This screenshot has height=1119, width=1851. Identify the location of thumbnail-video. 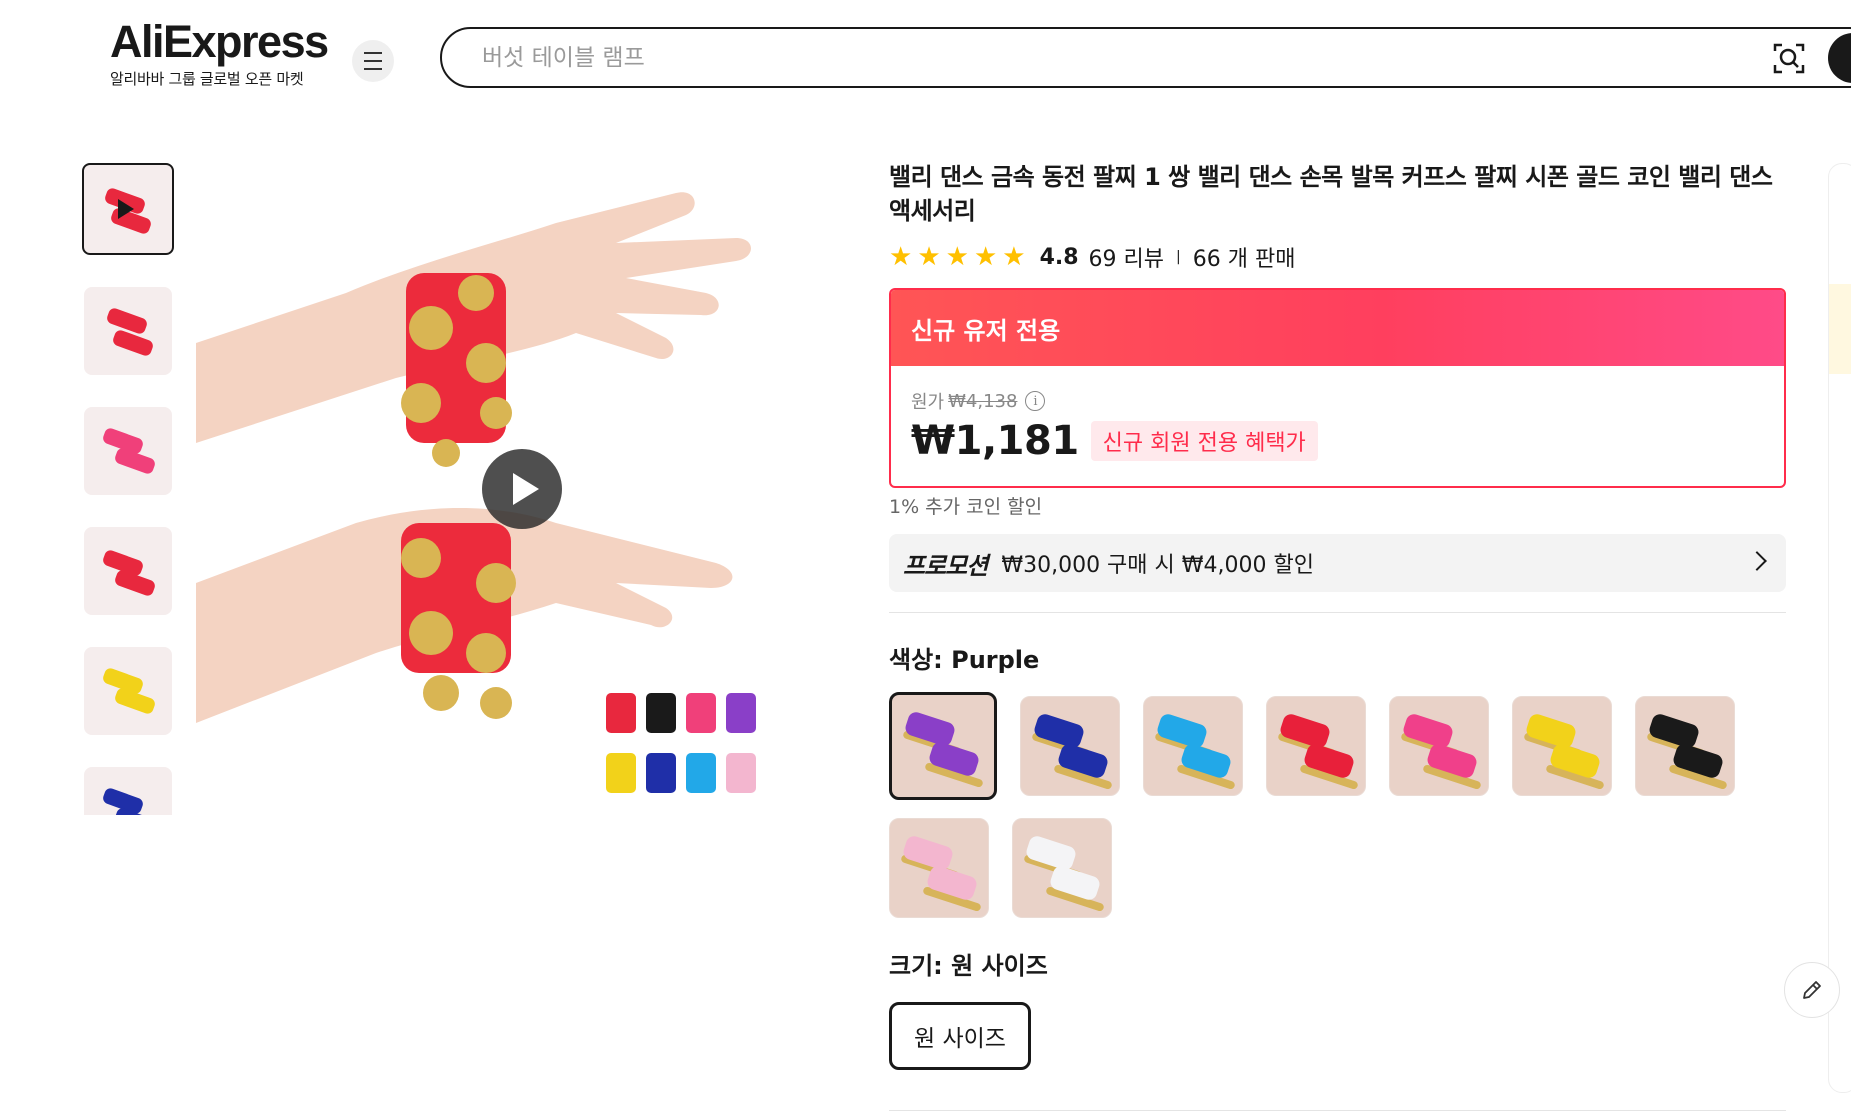
(128, 209).